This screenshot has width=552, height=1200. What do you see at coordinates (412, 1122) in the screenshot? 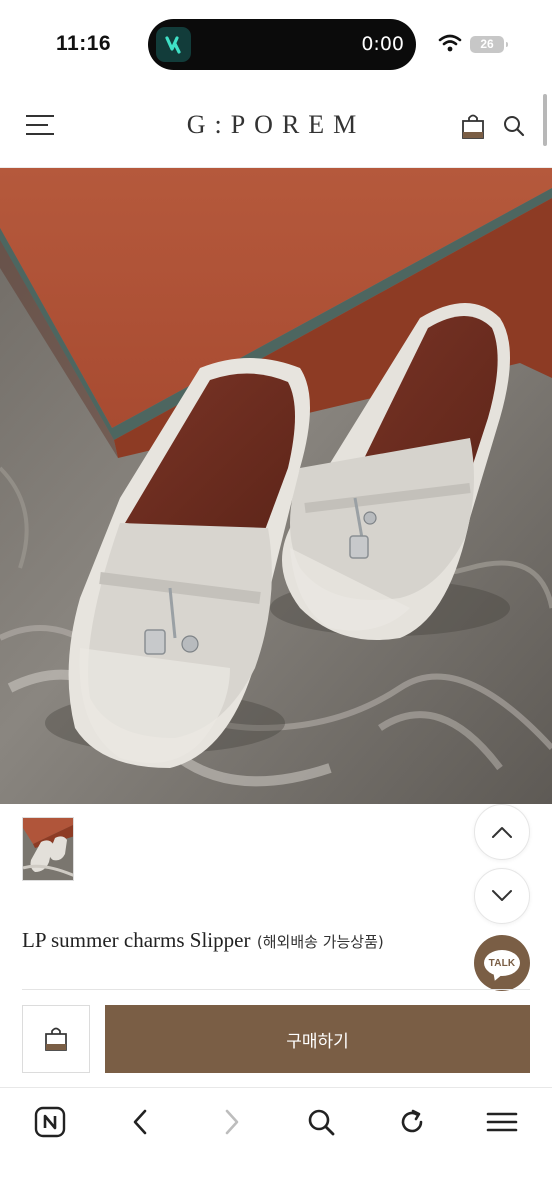
I see `reload-icon` at bounding box center [412, 1122].